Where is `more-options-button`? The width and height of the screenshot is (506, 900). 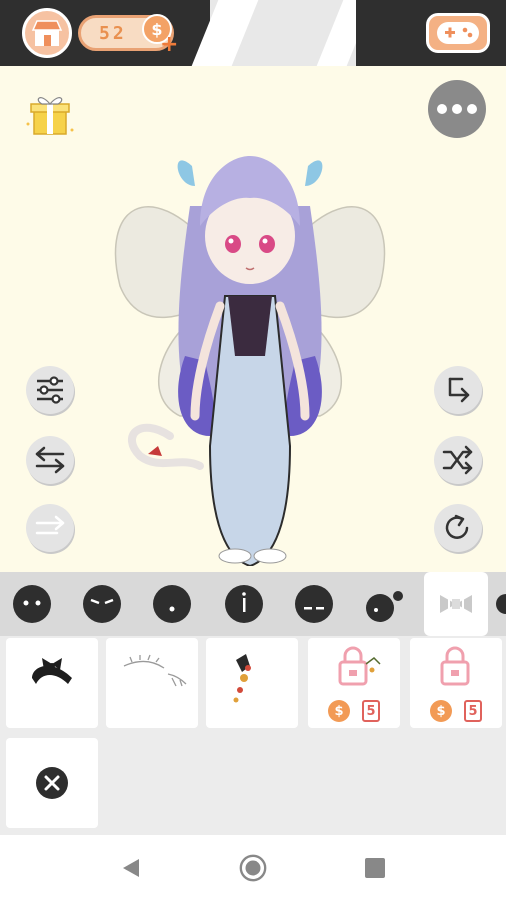 more-options-button is located at coordinates (457, 109).